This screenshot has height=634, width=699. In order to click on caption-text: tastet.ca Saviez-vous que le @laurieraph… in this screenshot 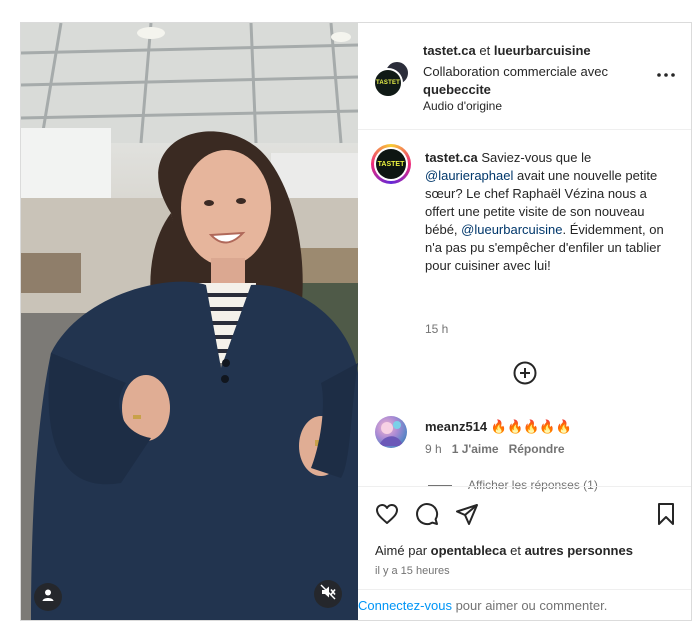, I will do `click(547, 212)`.